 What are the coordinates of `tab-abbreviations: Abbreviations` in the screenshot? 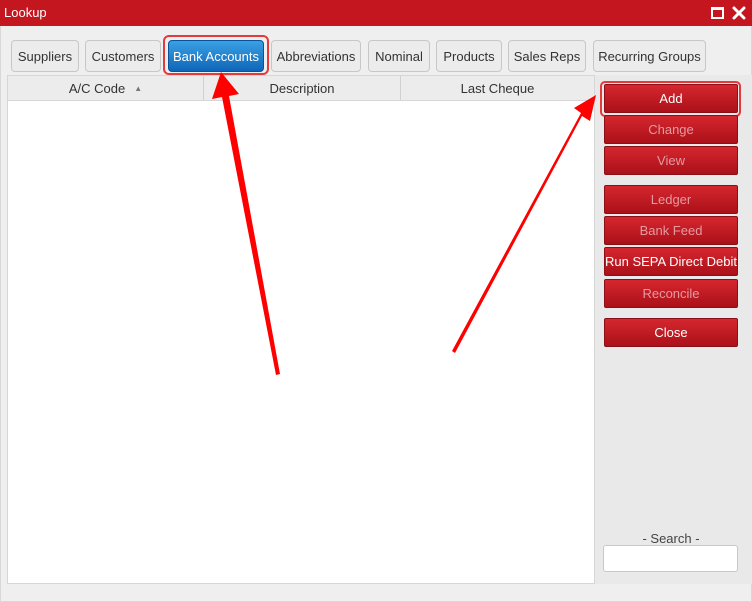 It's located at (316, 56).